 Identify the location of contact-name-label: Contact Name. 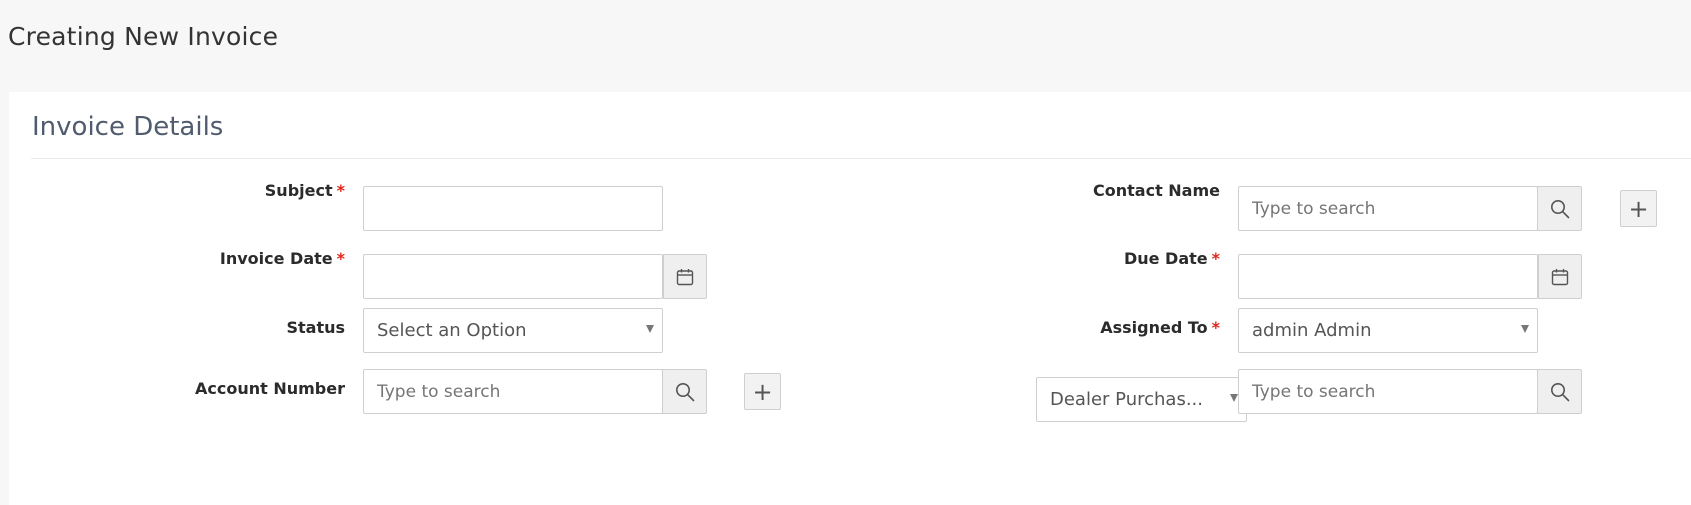
(1156, 190).